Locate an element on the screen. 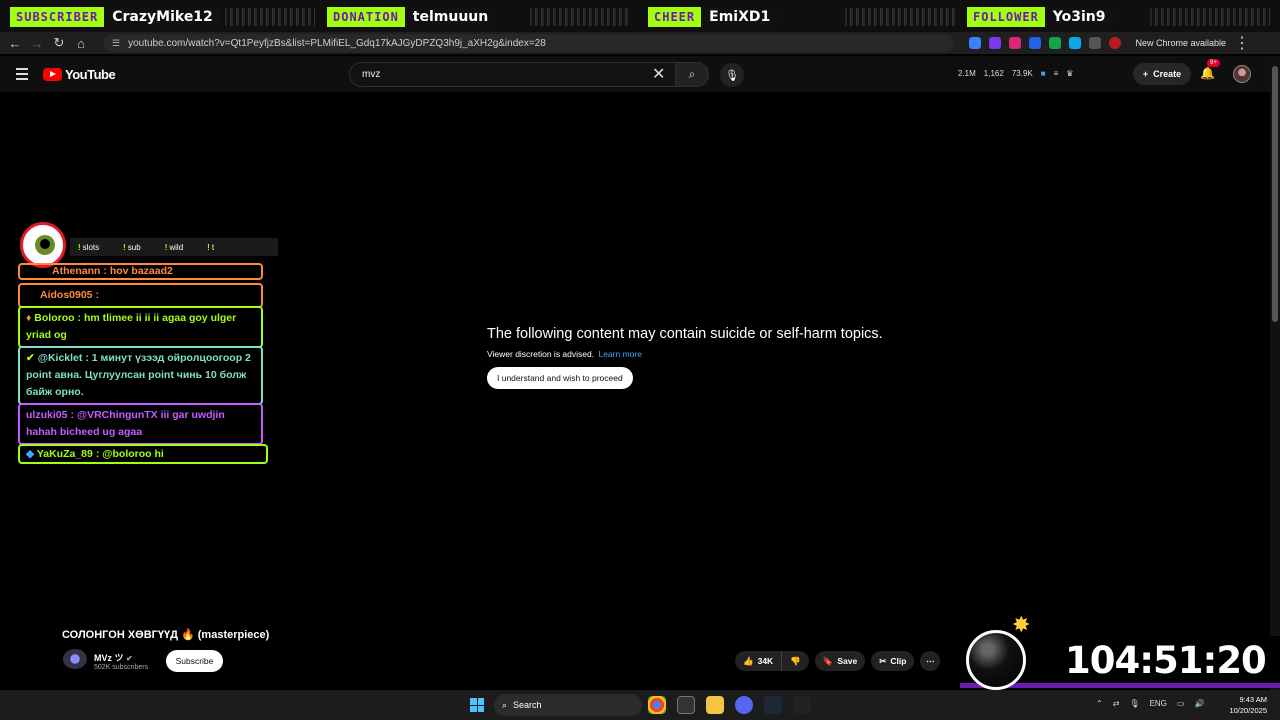  spark-icon: ✸ is located at coordinates (1021, 624).